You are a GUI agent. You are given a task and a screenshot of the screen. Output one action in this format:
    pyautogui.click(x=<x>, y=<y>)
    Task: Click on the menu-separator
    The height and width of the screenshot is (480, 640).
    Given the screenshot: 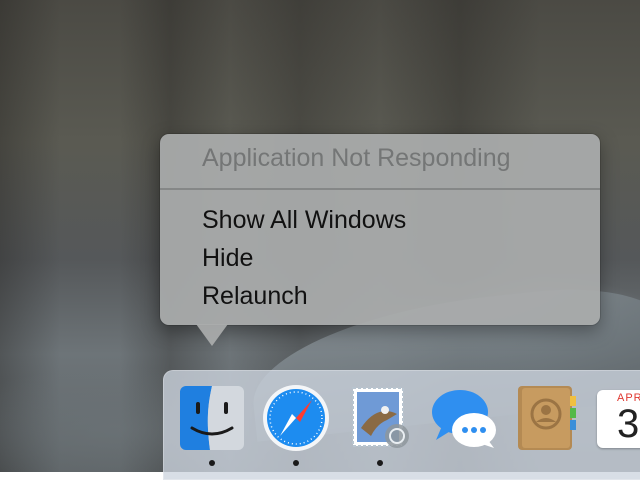 What is the action you would take?
    pyautogui.click(x=380, y=189)
    